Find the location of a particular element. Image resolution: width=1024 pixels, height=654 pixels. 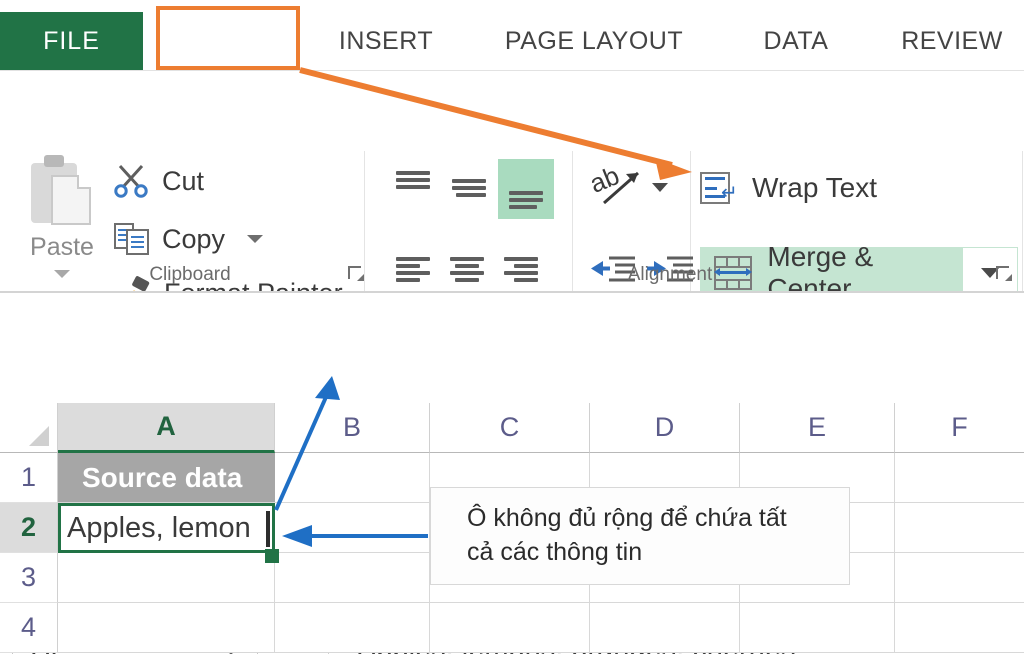

align-top-button is located at coordinates (413, 184).